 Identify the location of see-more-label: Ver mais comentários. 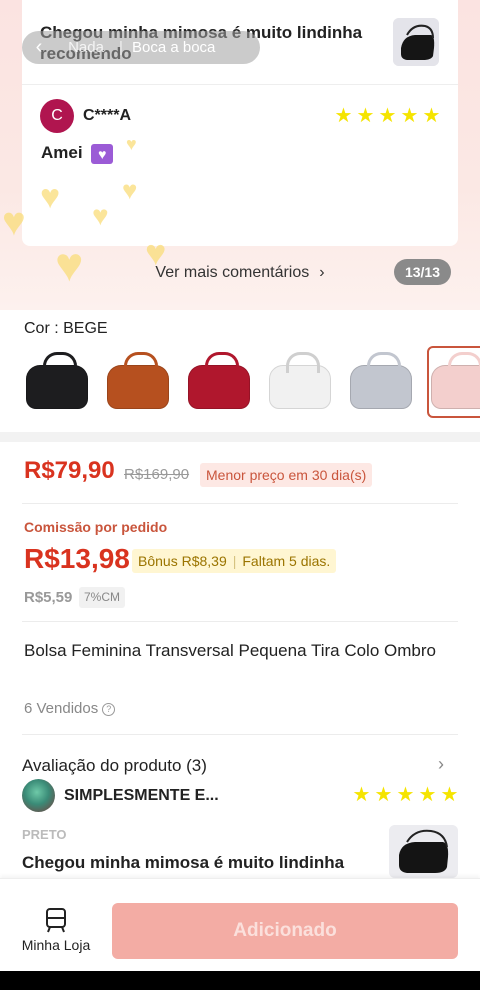
(232, 272).